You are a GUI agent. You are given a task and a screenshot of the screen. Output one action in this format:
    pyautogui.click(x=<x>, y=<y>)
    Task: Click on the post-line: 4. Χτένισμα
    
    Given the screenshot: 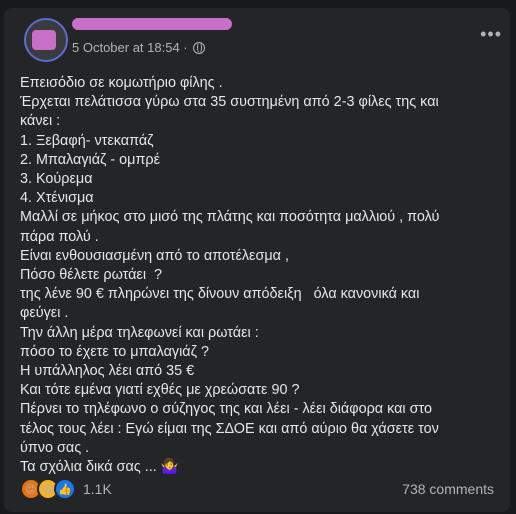 What is the action you would take?
    pyautogui.click(x=57, y=198)
    